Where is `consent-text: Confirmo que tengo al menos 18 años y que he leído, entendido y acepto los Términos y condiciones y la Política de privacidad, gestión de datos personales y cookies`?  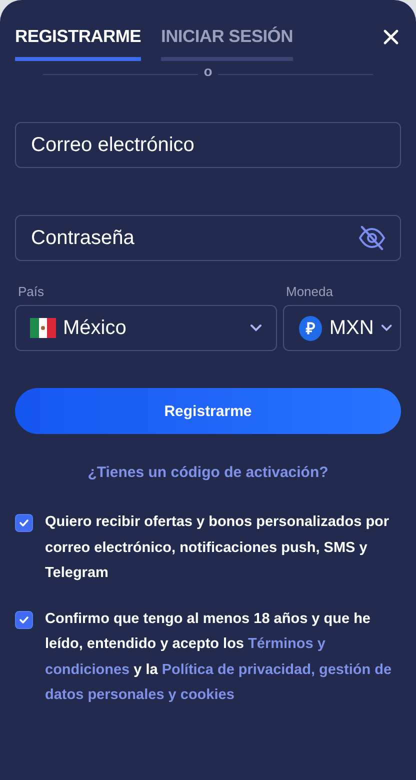
consent-text: Confirmo que tengo al menos 18 años y que he leído, entendido y acepto los Términos y condiciones y la Política de privacidad, gestión de datos personales y cookies is located at coordinates (219, 657).